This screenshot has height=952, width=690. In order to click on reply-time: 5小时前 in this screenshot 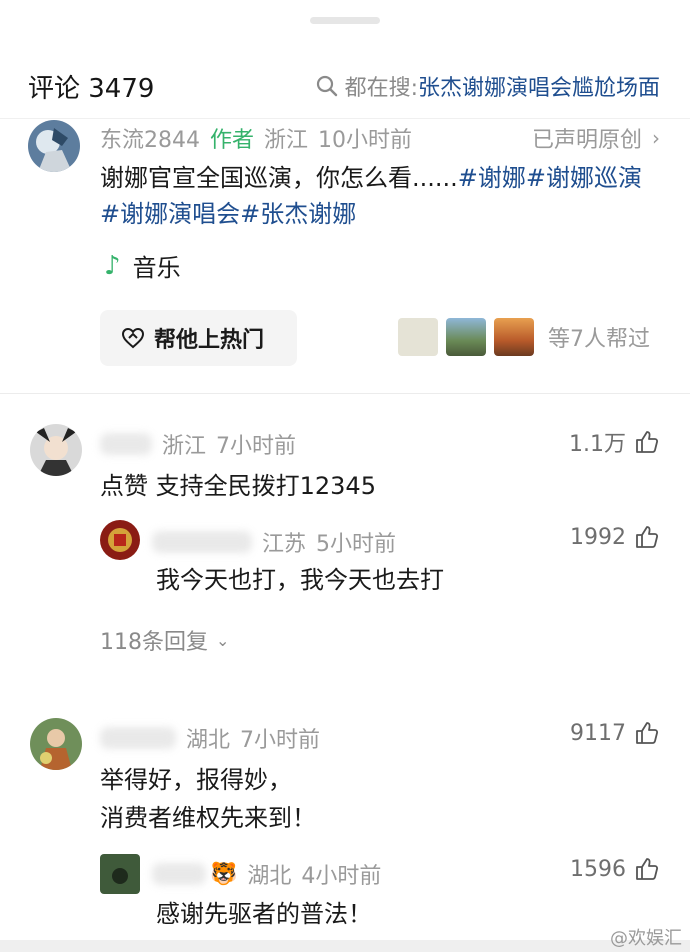, I will do `click(356, 544)`.